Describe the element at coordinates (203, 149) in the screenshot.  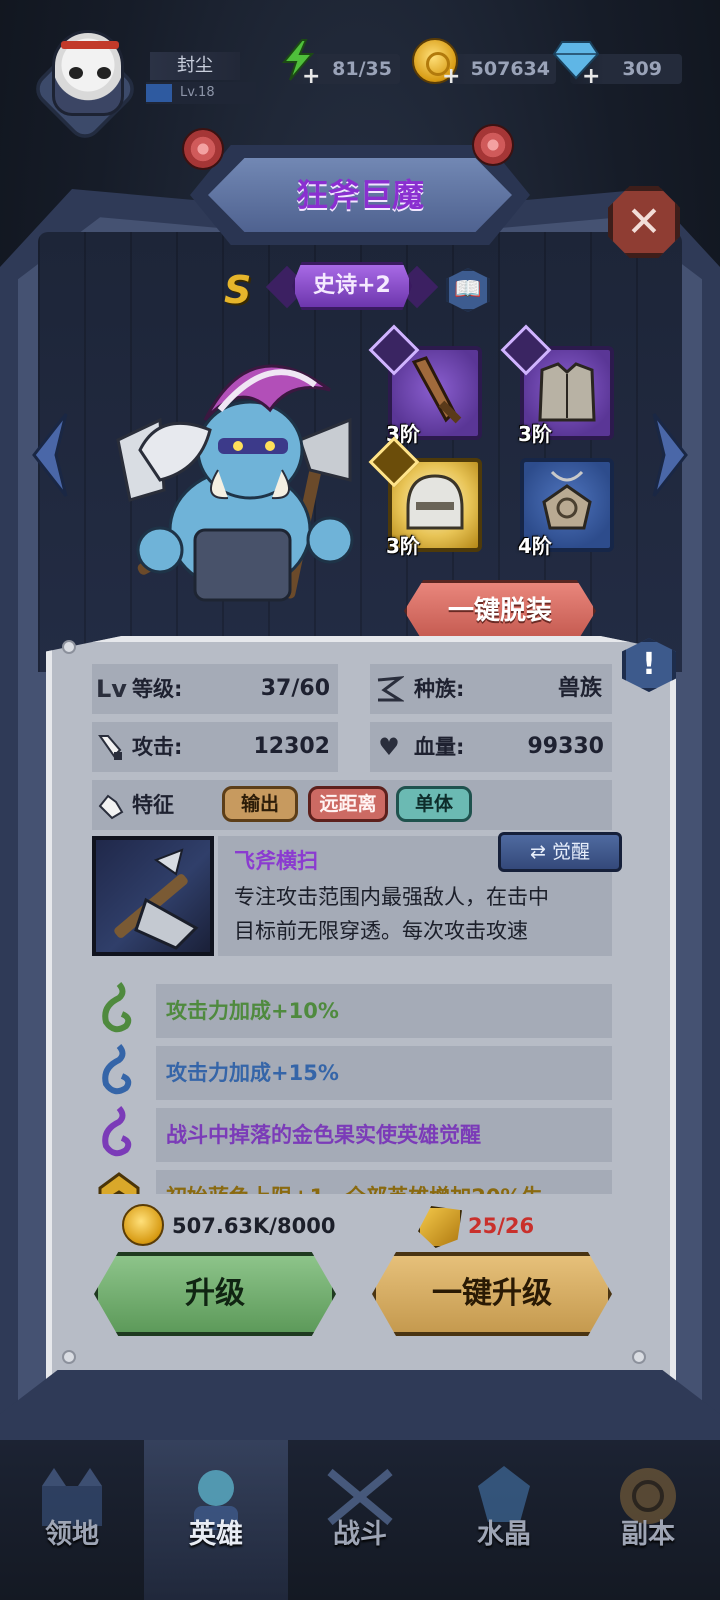
I see `rose-left-icon` at that location.